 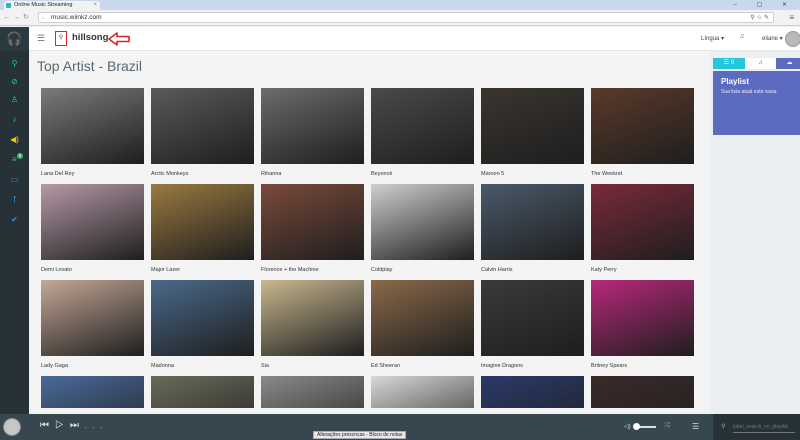 I want to click on browser-tab: Online Music Streaming ×, so click(x=52, y=5).